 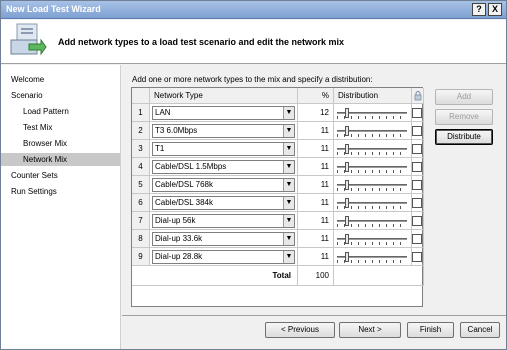 What do you see at coordinates (66, 111) in the screenshot?
I see `nav-item-load-pattern: Load Pattern` at bounding box center [66, 111].